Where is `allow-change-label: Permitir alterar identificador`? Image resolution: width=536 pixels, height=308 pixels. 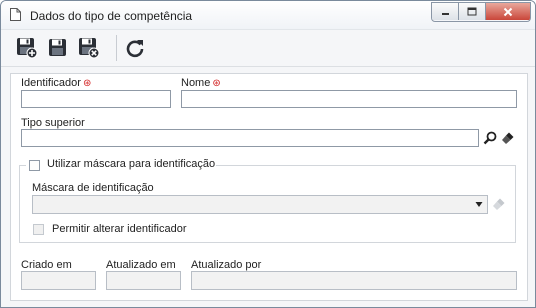 allow-change-label: Permitir alterar identificador is located at coordinates (119, 229).